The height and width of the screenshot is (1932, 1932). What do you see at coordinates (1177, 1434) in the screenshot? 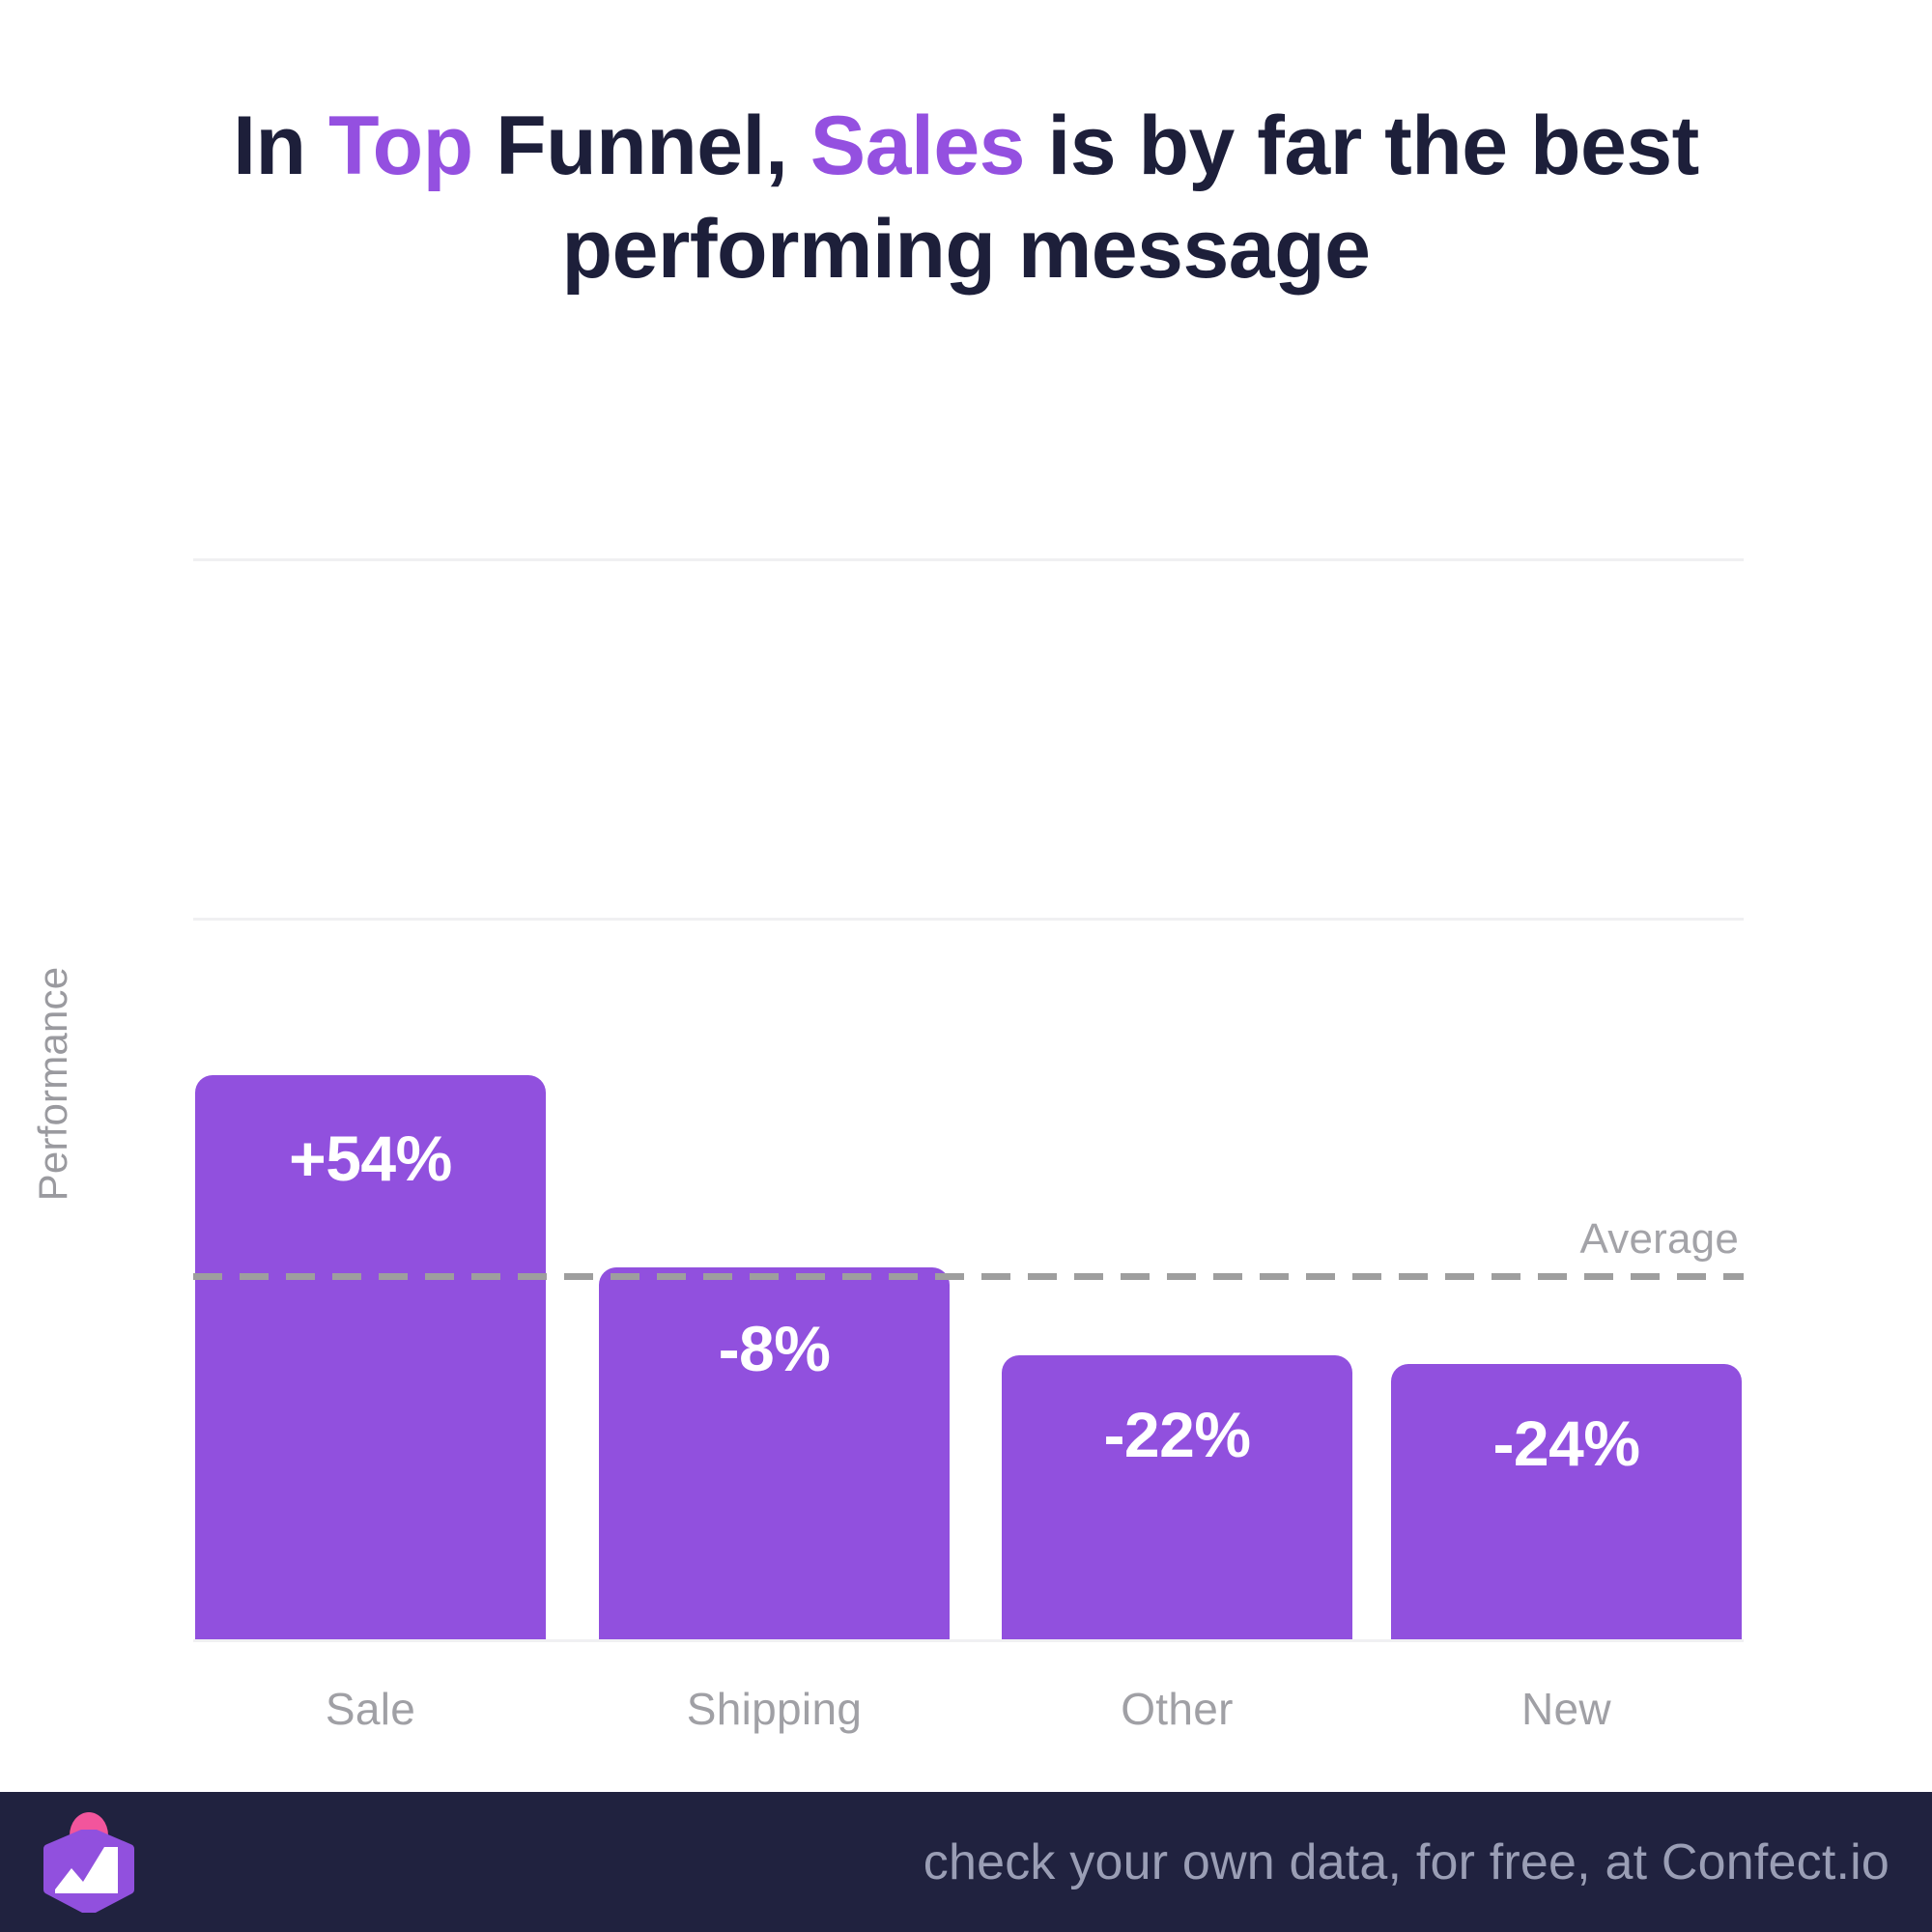
I see `bar-value-other: -22%` at bounding box center [1177, 1434].